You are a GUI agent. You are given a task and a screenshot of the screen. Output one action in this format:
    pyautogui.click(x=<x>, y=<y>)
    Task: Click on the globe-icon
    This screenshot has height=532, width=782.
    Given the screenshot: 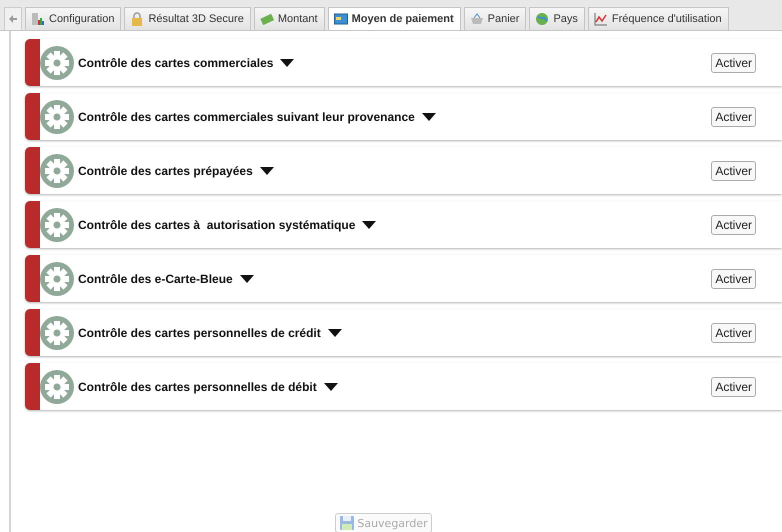 What is the action you would take?
    pyautogui.click(x=542, y=19)
    